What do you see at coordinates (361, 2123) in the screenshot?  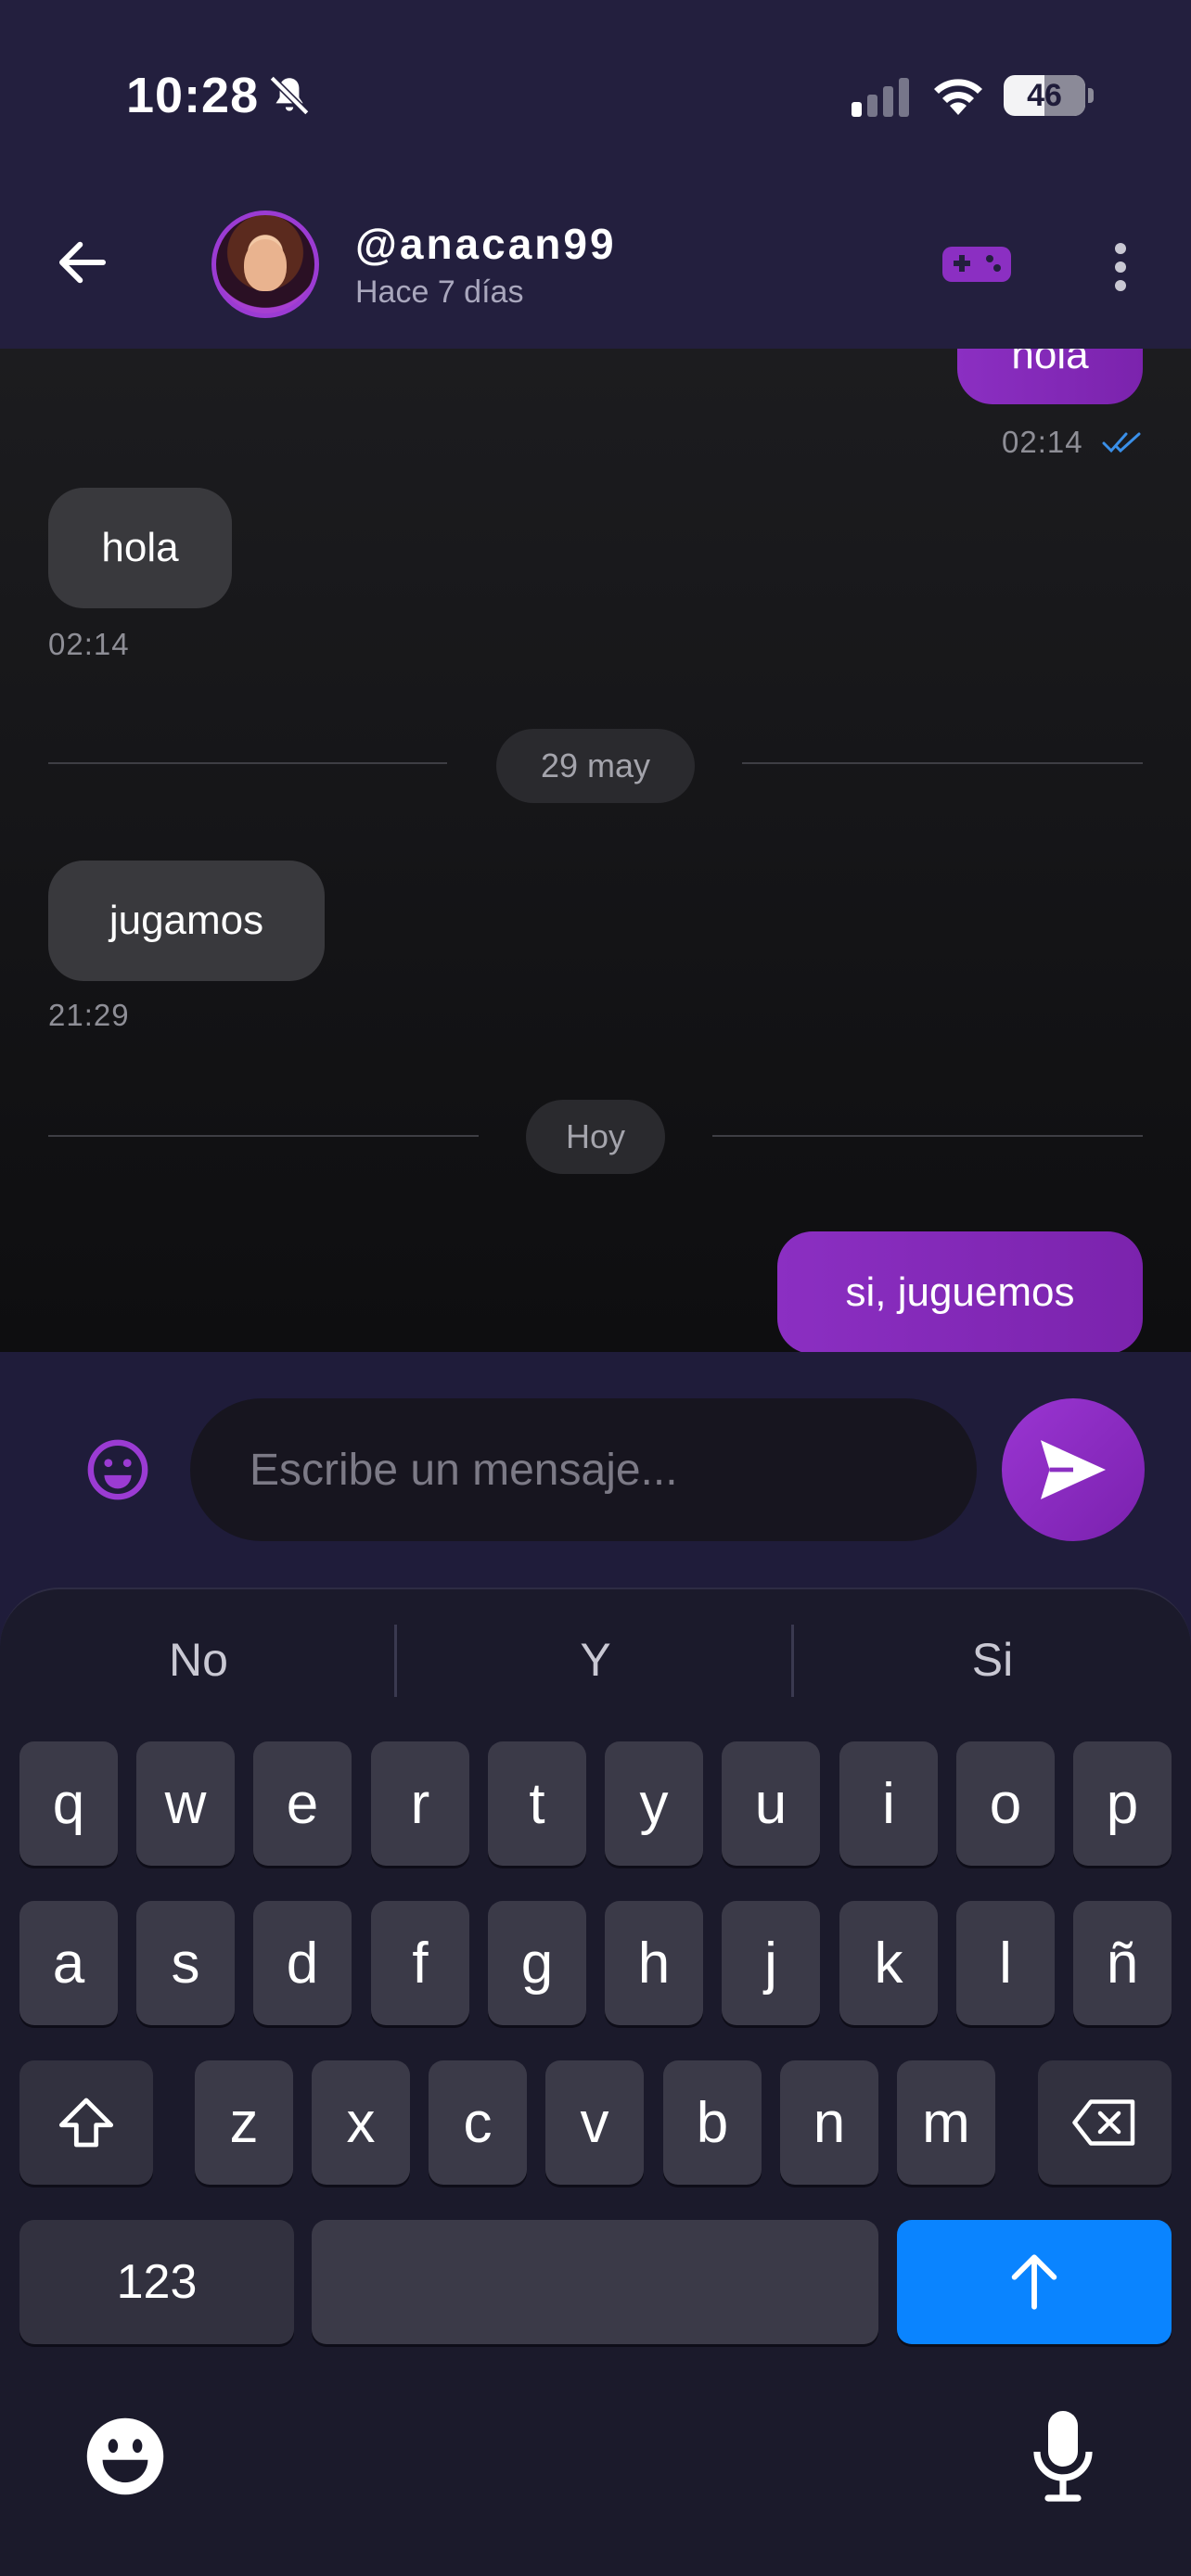 I see `key-x: x` at bounding box center [361, 2123].